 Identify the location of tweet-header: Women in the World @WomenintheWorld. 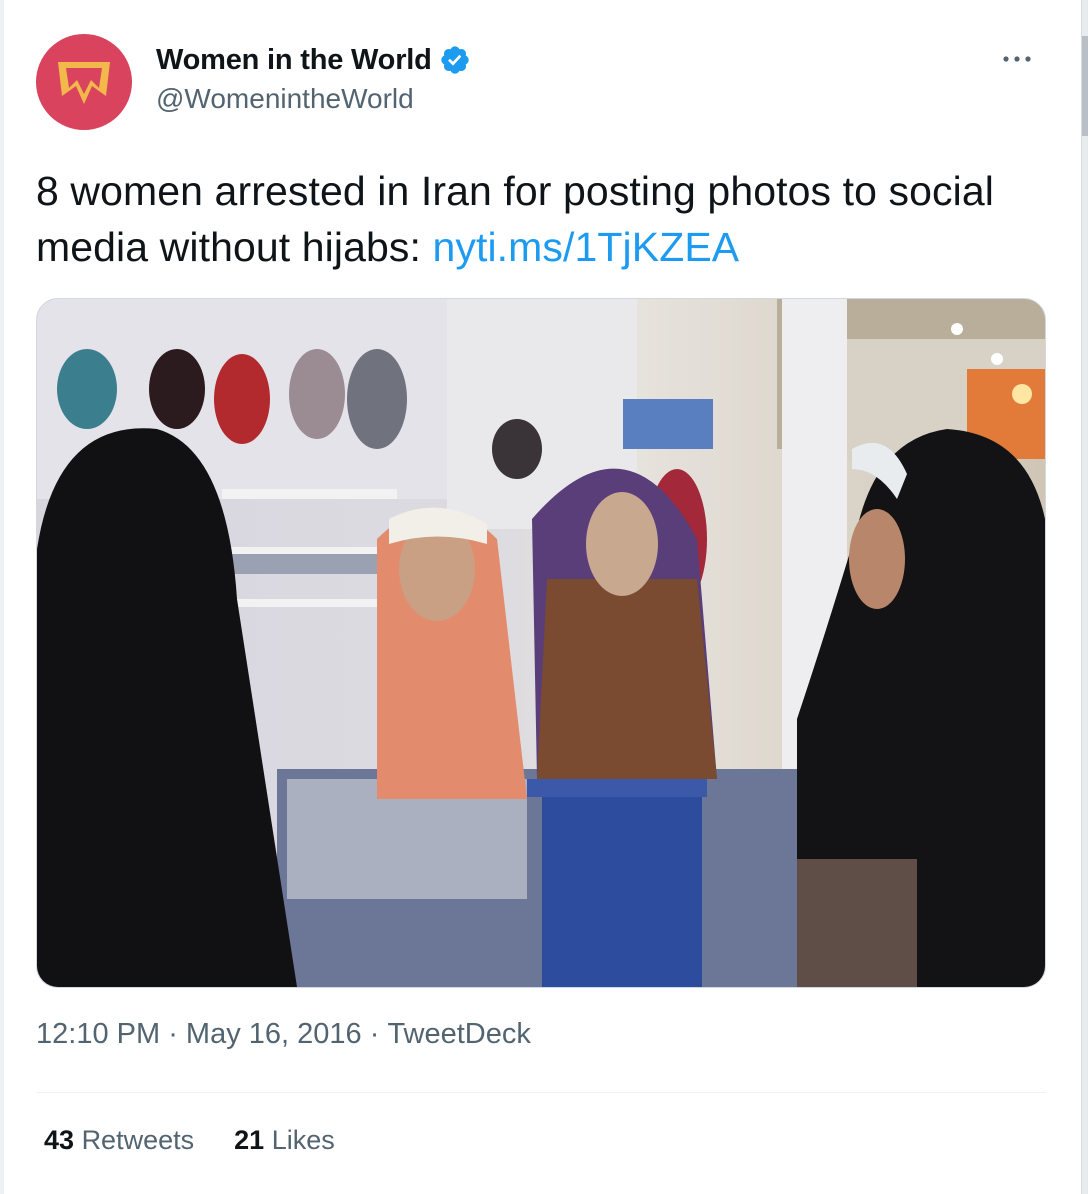
(546, 82).